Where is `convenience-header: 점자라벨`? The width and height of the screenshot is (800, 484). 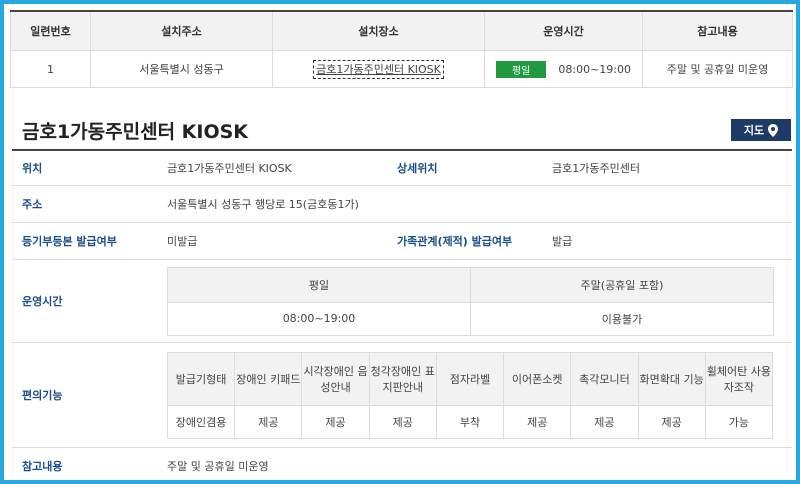 convenience-header: 점자라벨 is located at coordinates (470, 378).